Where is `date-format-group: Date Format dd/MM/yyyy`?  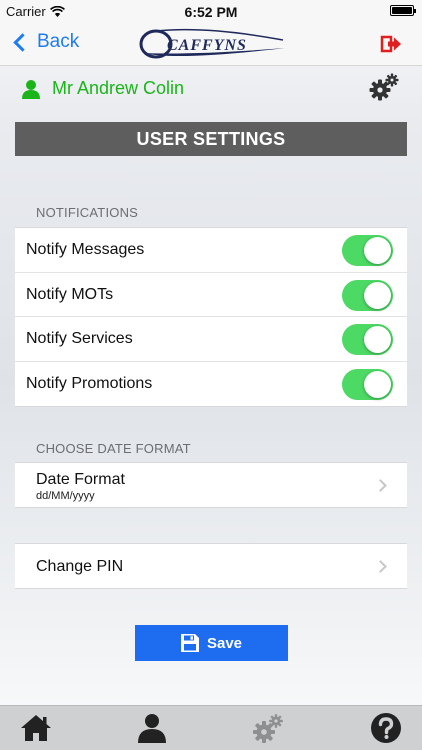 date-format-group: Date Format dd/MM/yyyy is located at coordinates (211, 485).